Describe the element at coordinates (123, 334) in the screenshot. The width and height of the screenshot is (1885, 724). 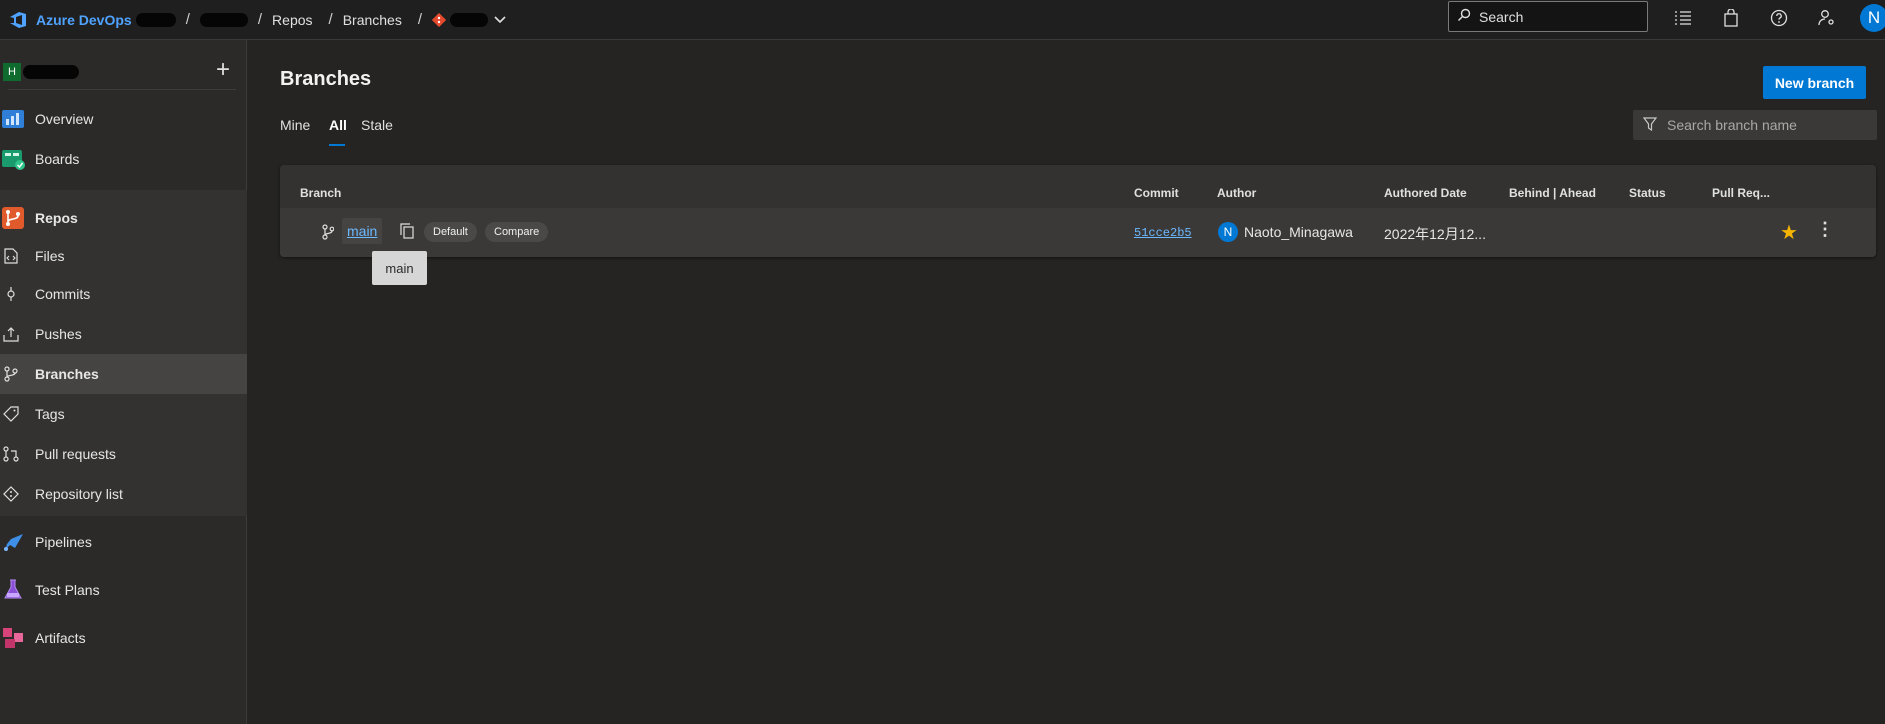
I see `nav-pushes: Pushes` at that location.